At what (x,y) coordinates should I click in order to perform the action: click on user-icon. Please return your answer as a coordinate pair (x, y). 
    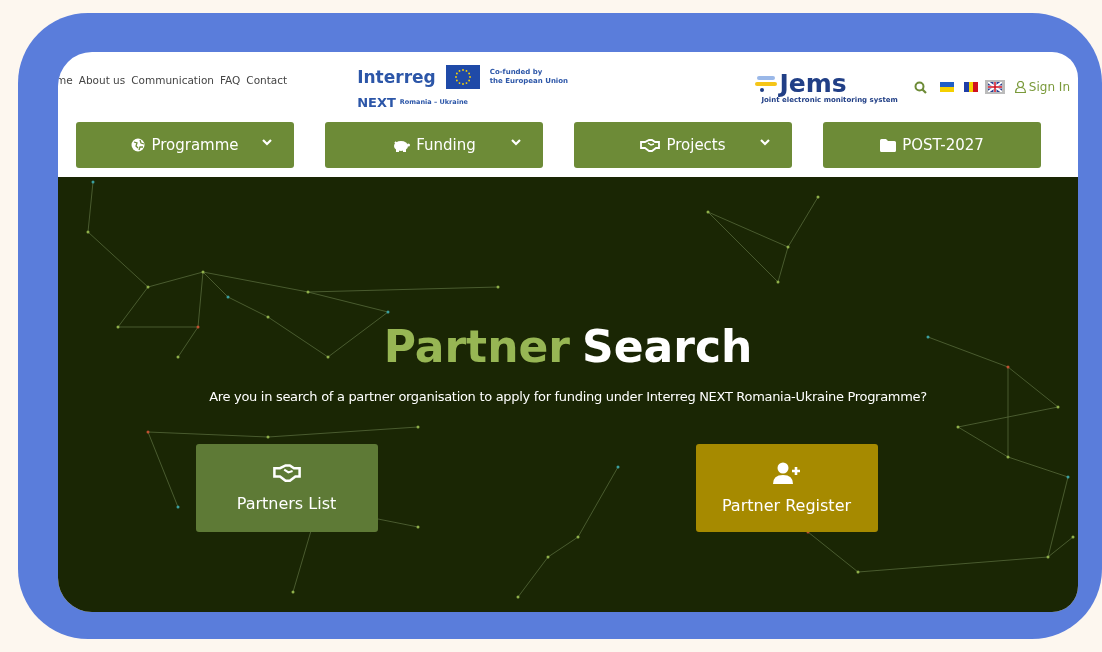
    Looking at the image, I should click on (1020, 87).